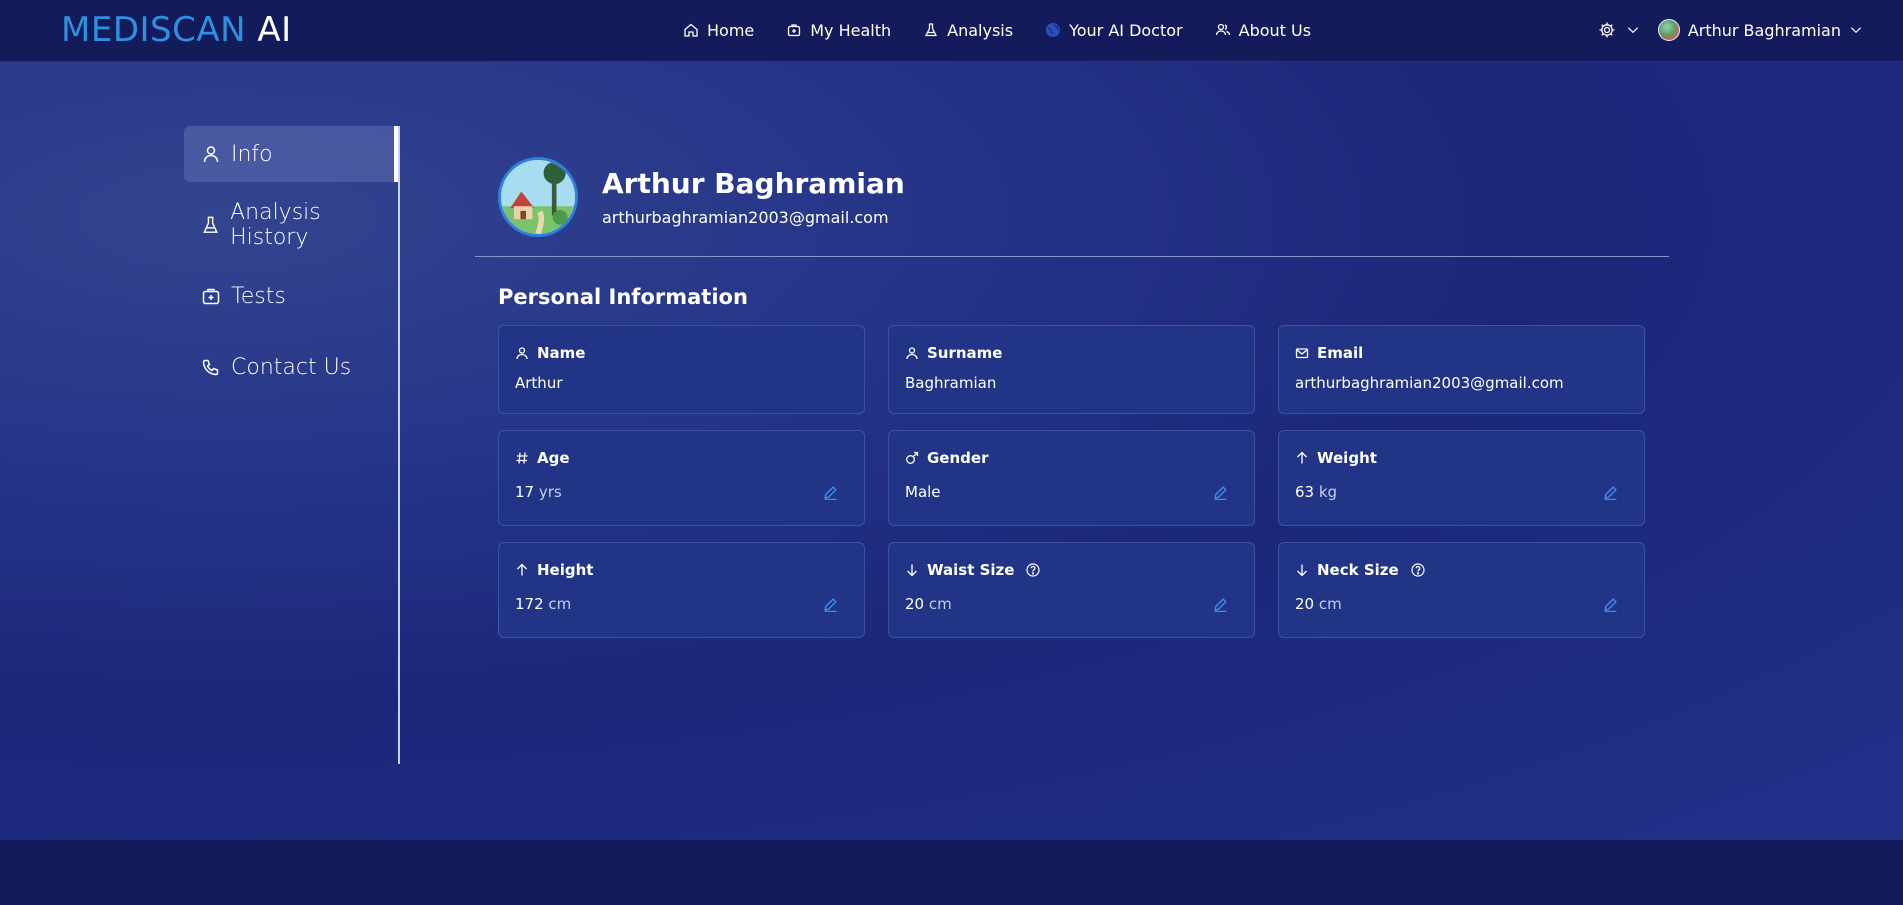  Describe the element at coordinates (681, 458) in the screenshot. I see `field-label: Age` at that location.